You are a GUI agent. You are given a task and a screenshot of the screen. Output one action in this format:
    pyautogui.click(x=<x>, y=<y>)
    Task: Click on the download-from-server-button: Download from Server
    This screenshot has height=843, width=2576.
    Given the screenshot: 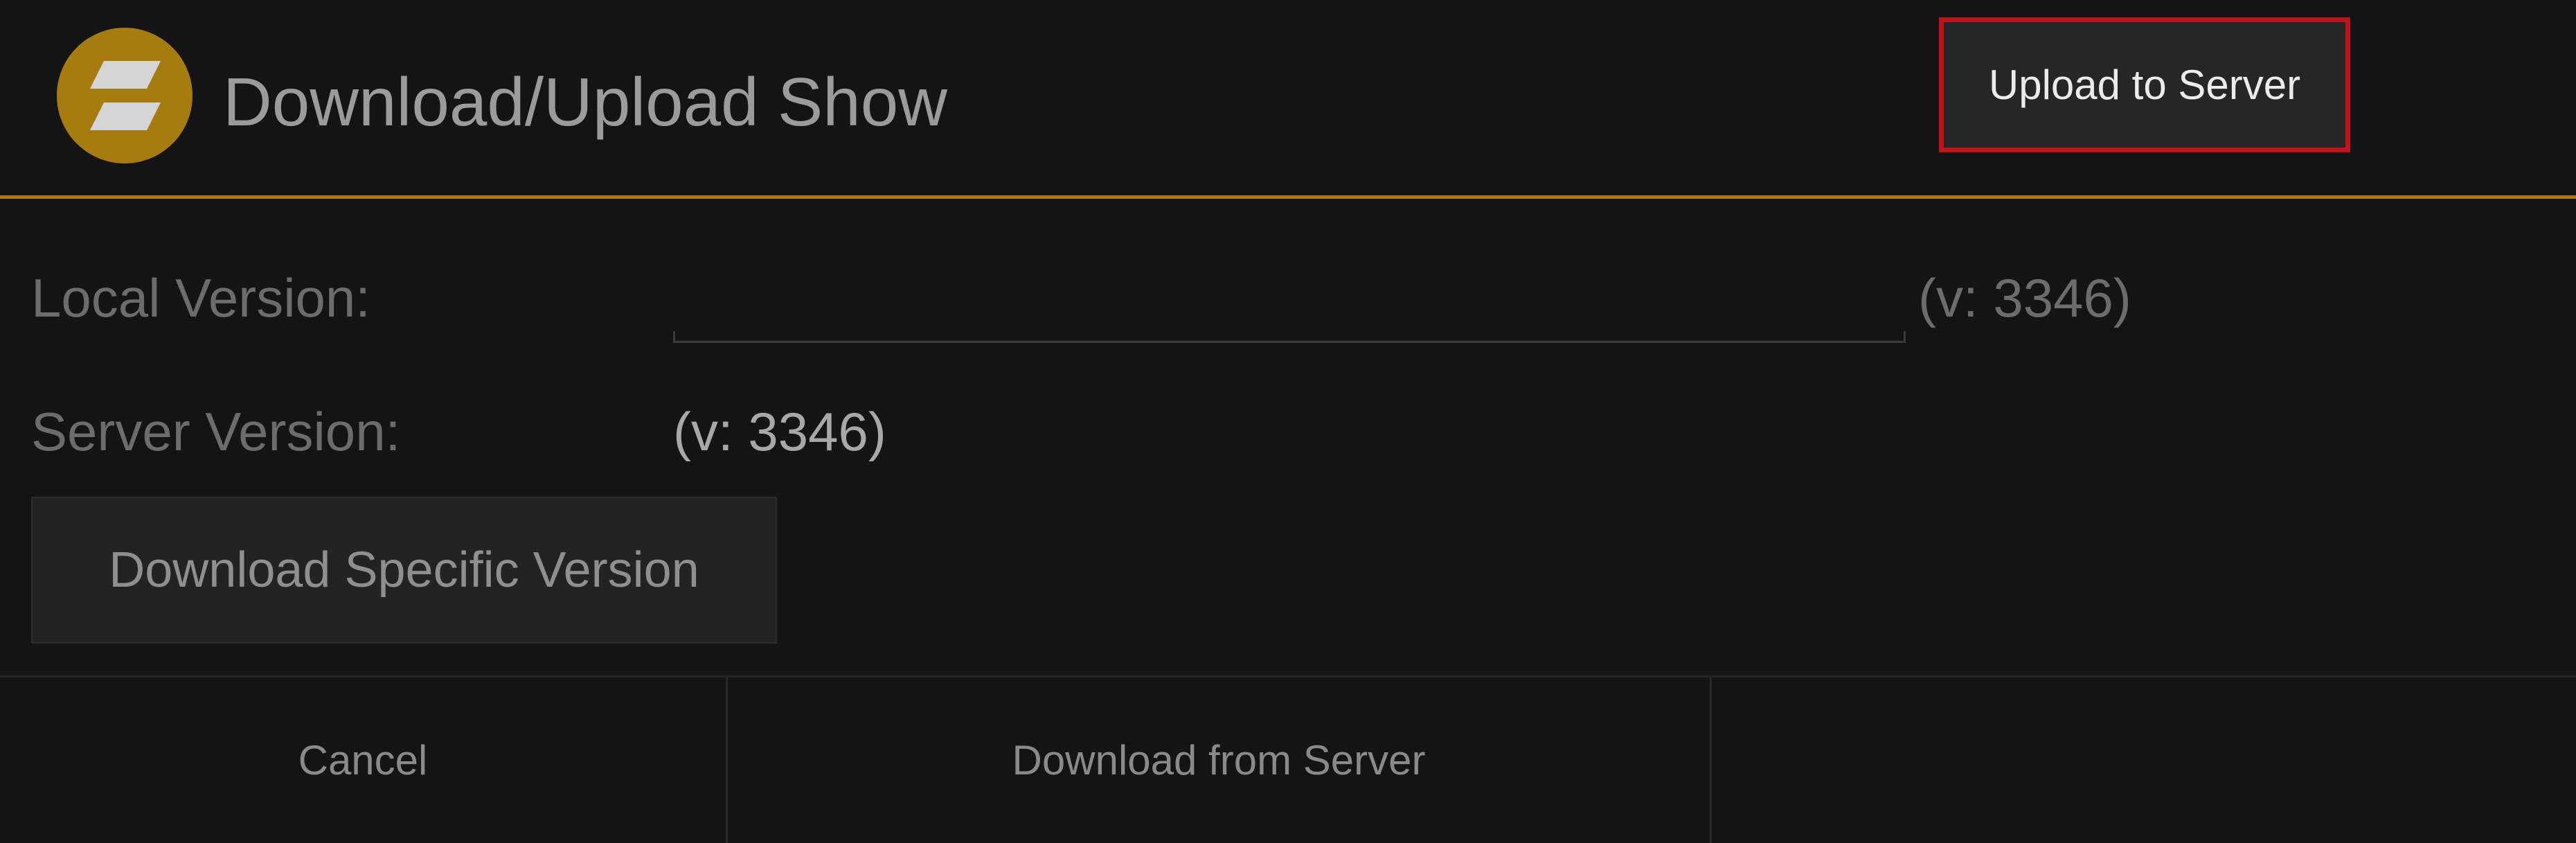 What is the action you would take?
    pyautogui.click(x=1219, y=760)
    